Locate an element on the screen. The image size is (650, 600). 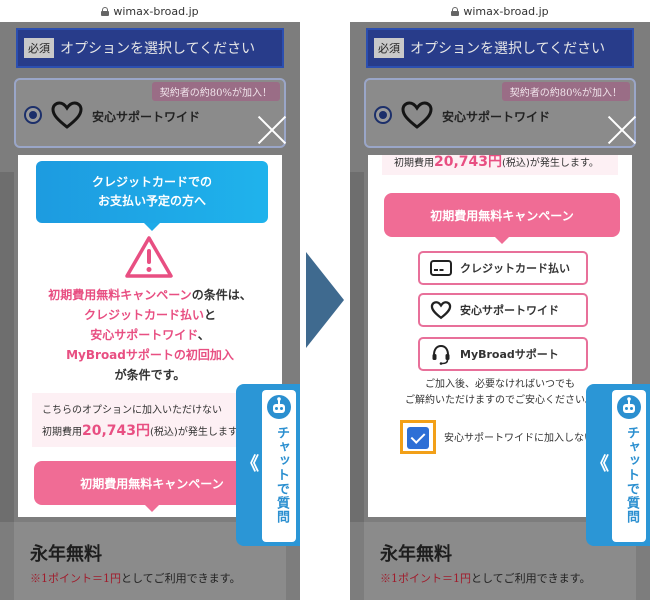
credit-card-notice: クレジットカードでの お支払い予定の方へ is located at coordinates (152, 196).